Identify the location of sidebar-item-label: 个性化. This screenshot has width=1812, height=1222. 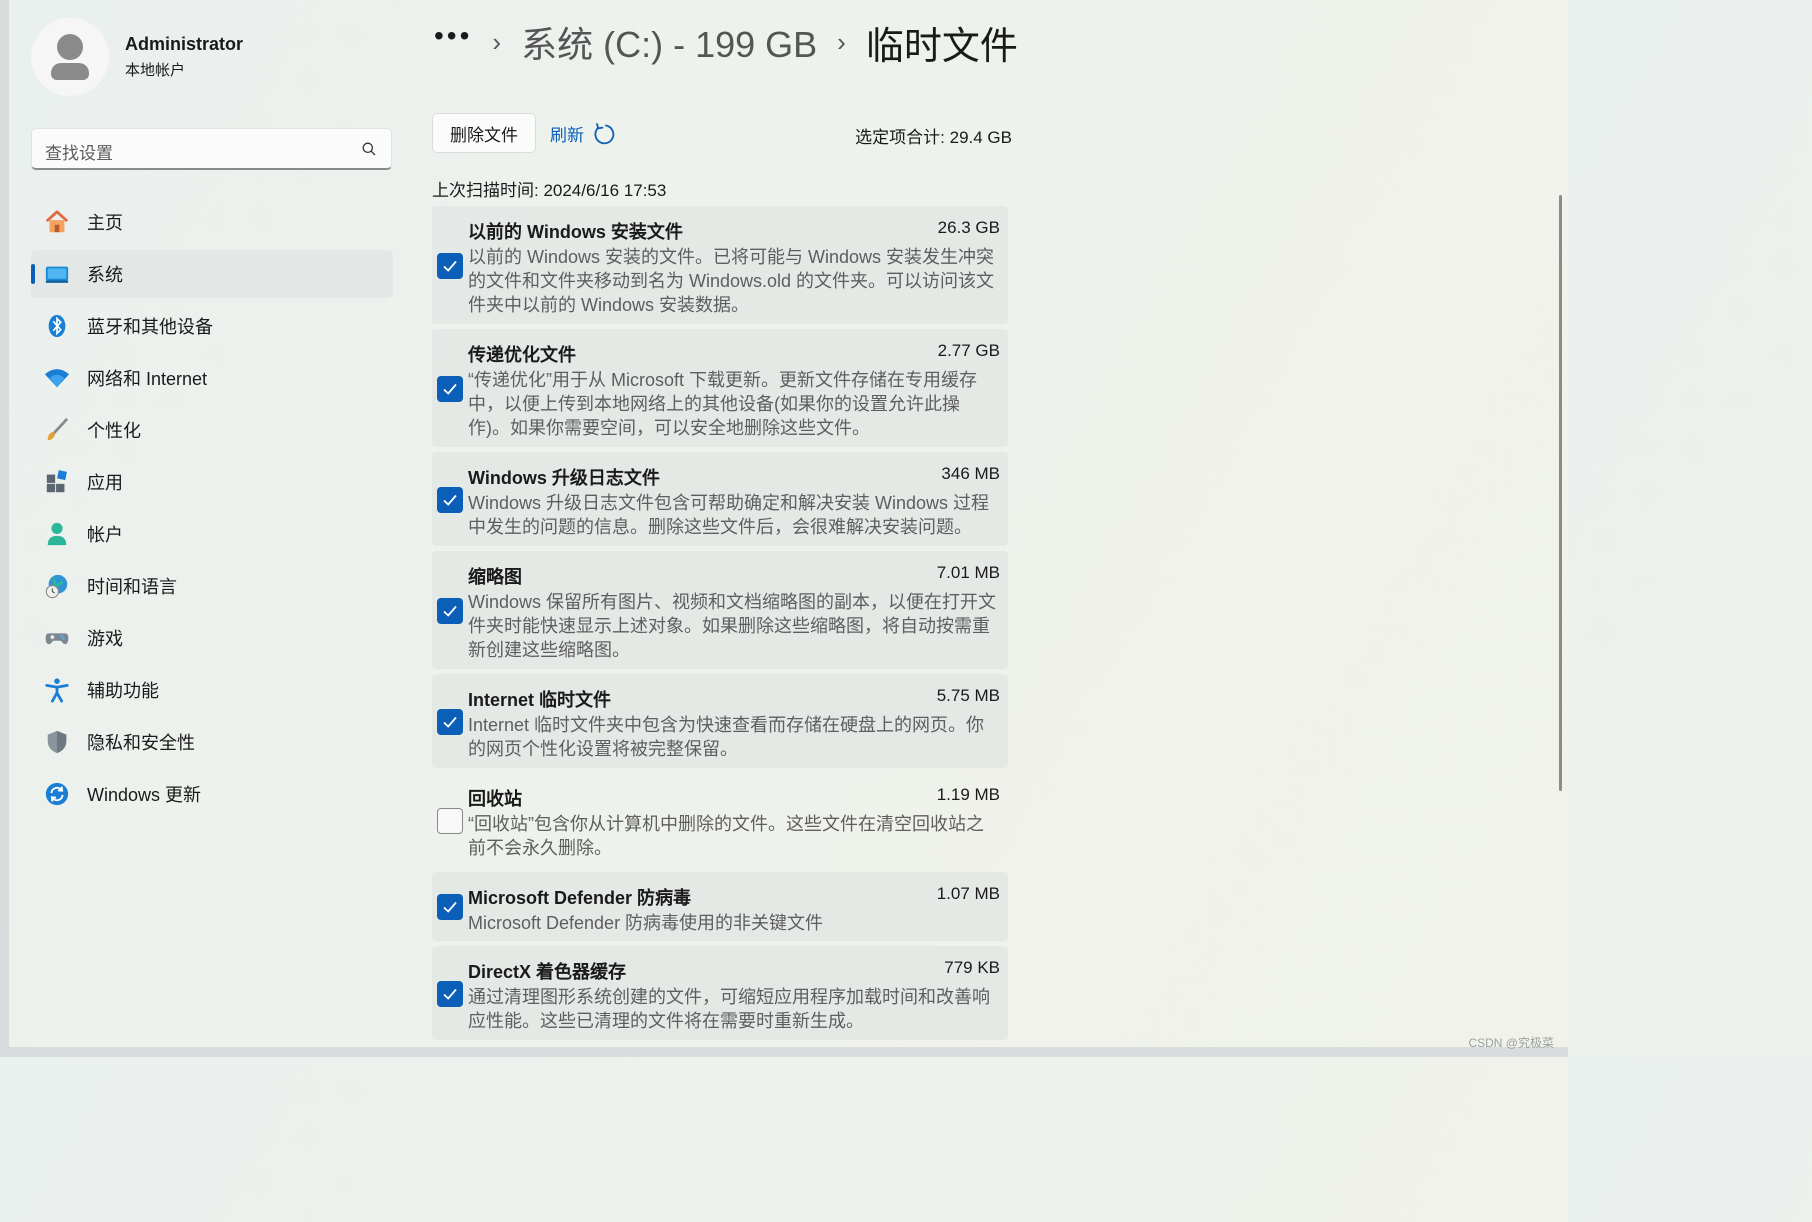
(114, 431).